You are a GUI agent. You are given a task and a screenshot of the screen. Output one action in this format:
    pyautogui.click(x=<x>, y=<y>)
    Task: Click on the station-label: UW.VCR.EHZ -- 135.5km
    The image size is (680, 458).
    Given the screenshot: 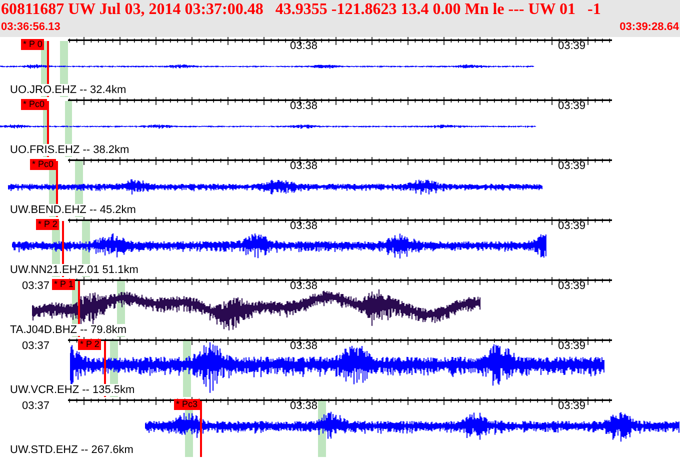 What is the action you would take?
    pyautogui.click(x=72, y=390)
    